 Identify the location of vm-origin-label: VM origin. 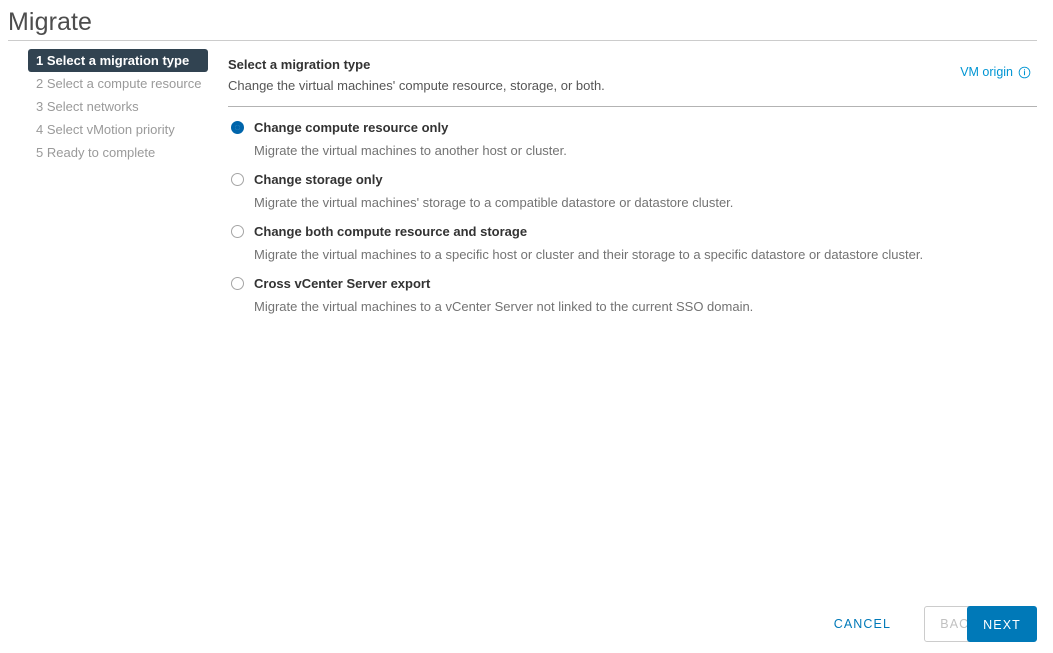
(986, 72).